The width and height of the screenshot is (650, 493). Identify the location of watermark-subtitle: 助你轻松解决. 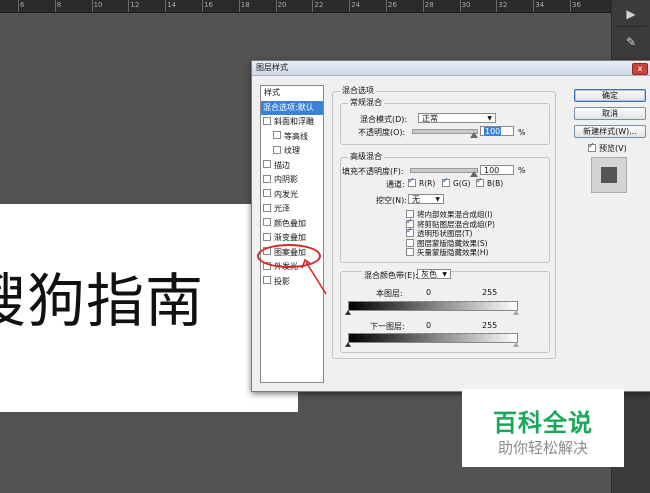
(542, 448).